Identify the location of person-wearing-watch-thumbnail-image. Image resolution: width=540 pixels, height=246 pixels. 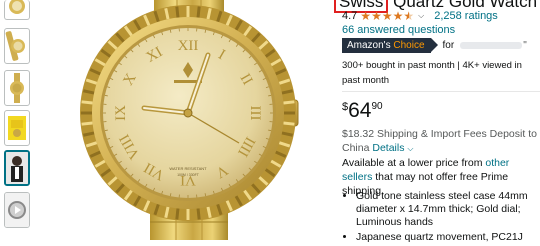
(17, 168).